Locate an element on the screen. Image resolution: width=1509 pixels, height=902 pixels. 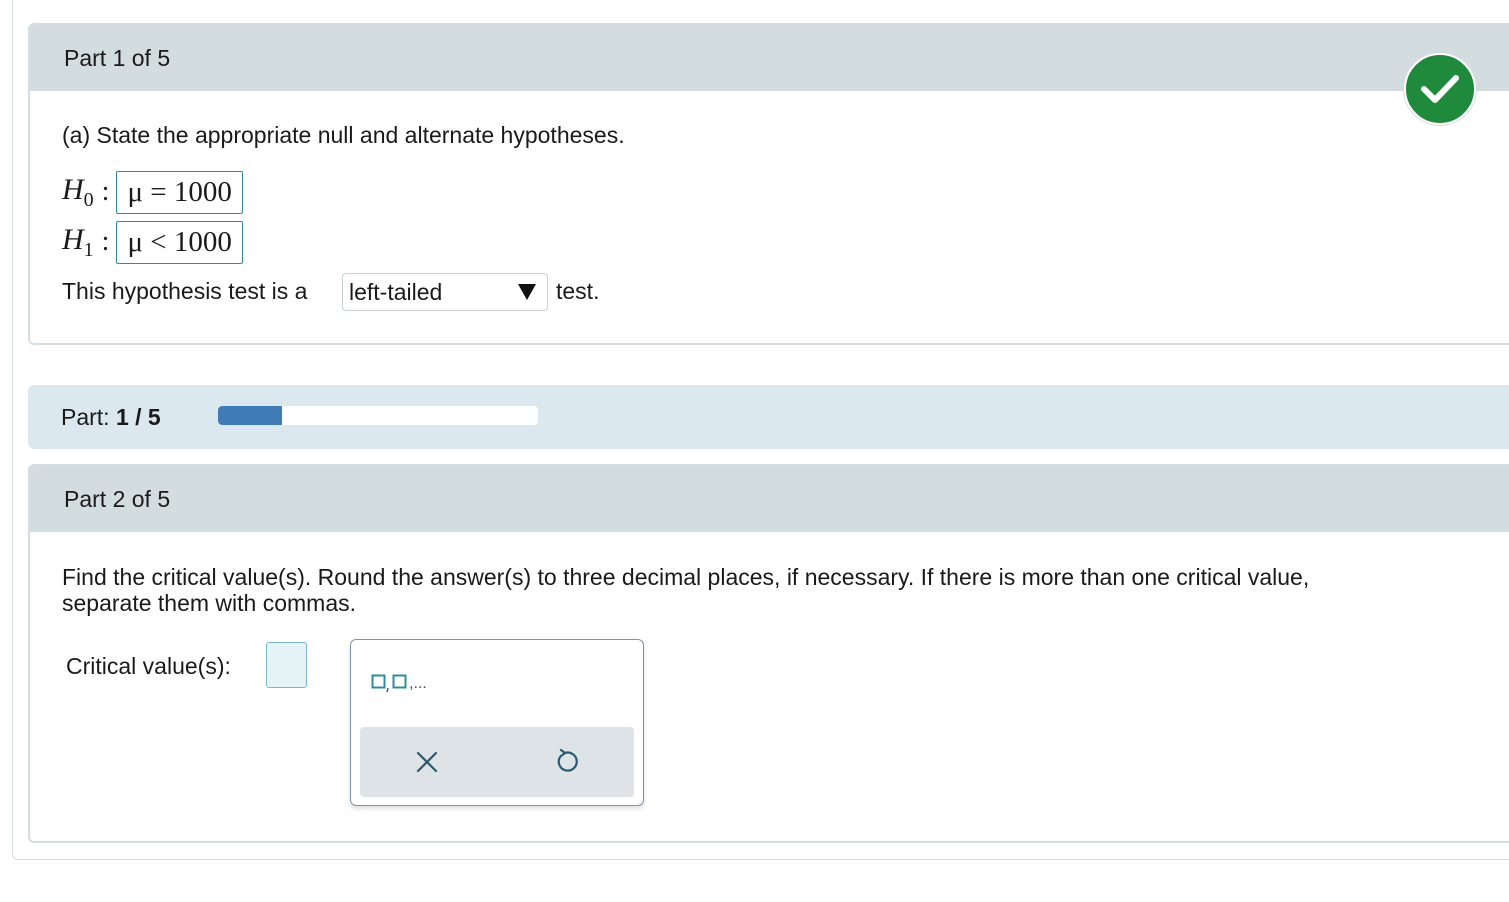
dropdown-arrow-icon is located at coordinates (527, 292).